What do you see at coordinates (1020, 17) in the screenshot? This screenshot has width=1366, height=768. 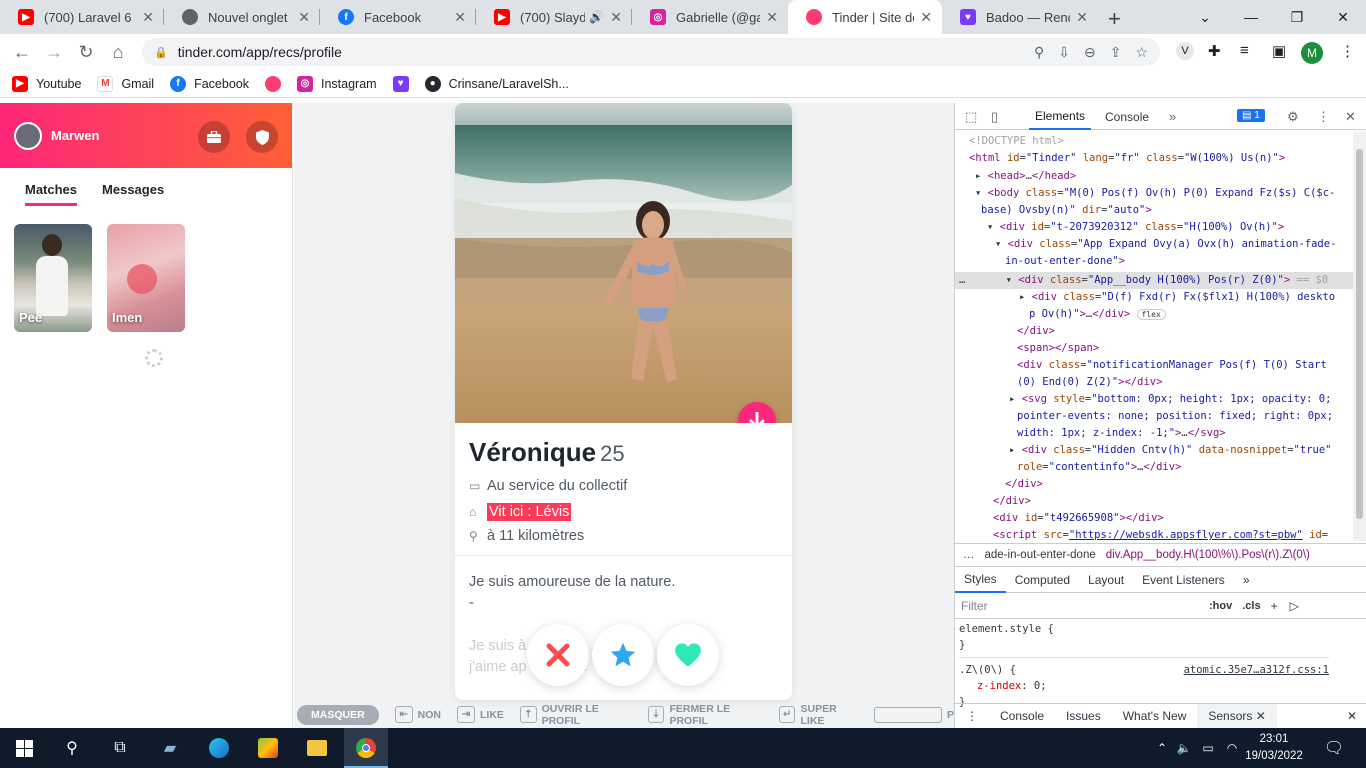 I see `browser-tab: ♥ Badoo — Rencon ✕` at bounding box center [1020, 17].